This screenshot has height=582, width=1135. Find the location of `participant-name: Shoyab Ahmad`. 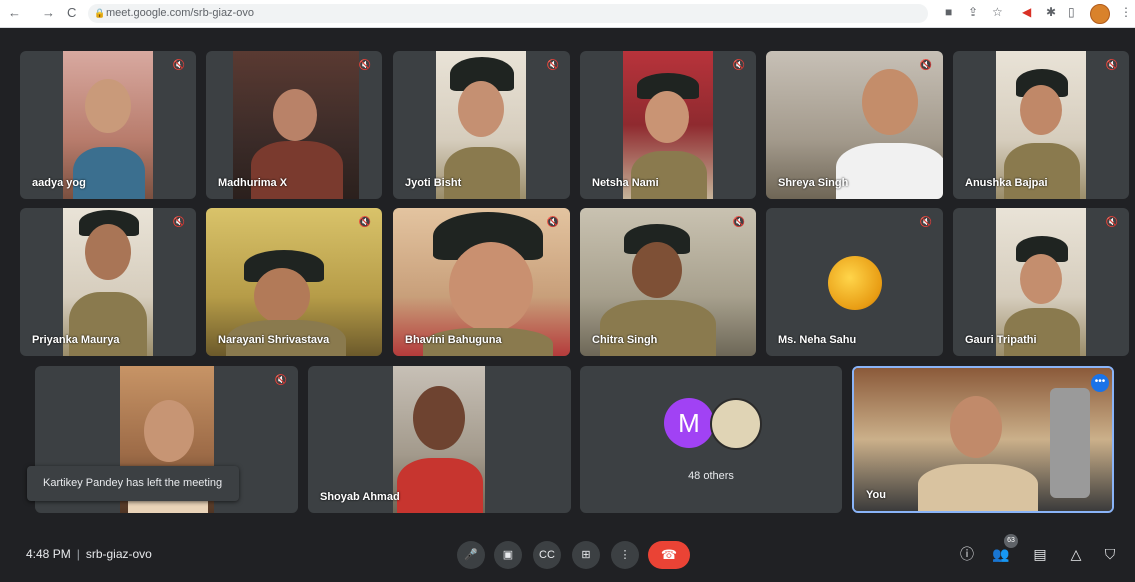

participant-name: Shoyab Ahmad is located at coordinates (360, 497).